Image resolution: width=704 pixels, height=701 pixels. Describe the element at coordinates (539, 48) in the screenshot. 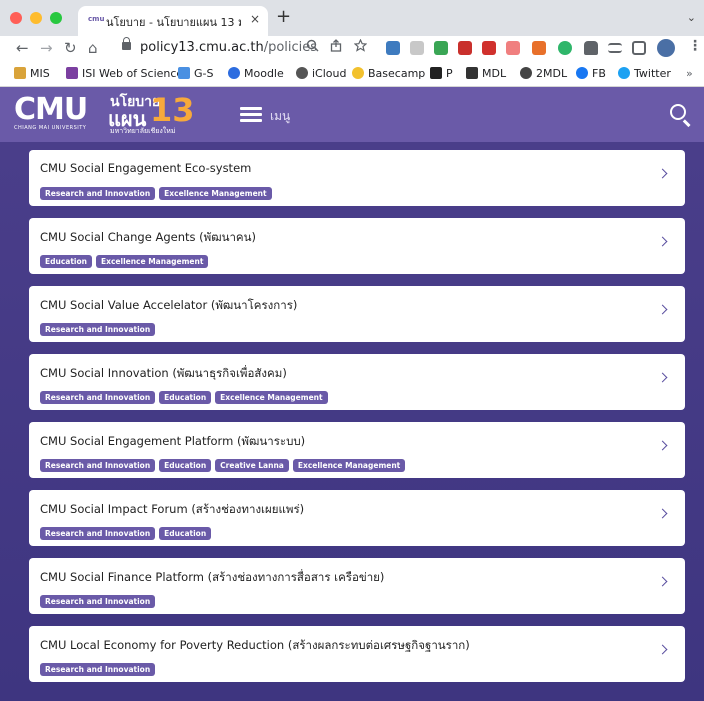

I see `sc-extension-icon` at that location.